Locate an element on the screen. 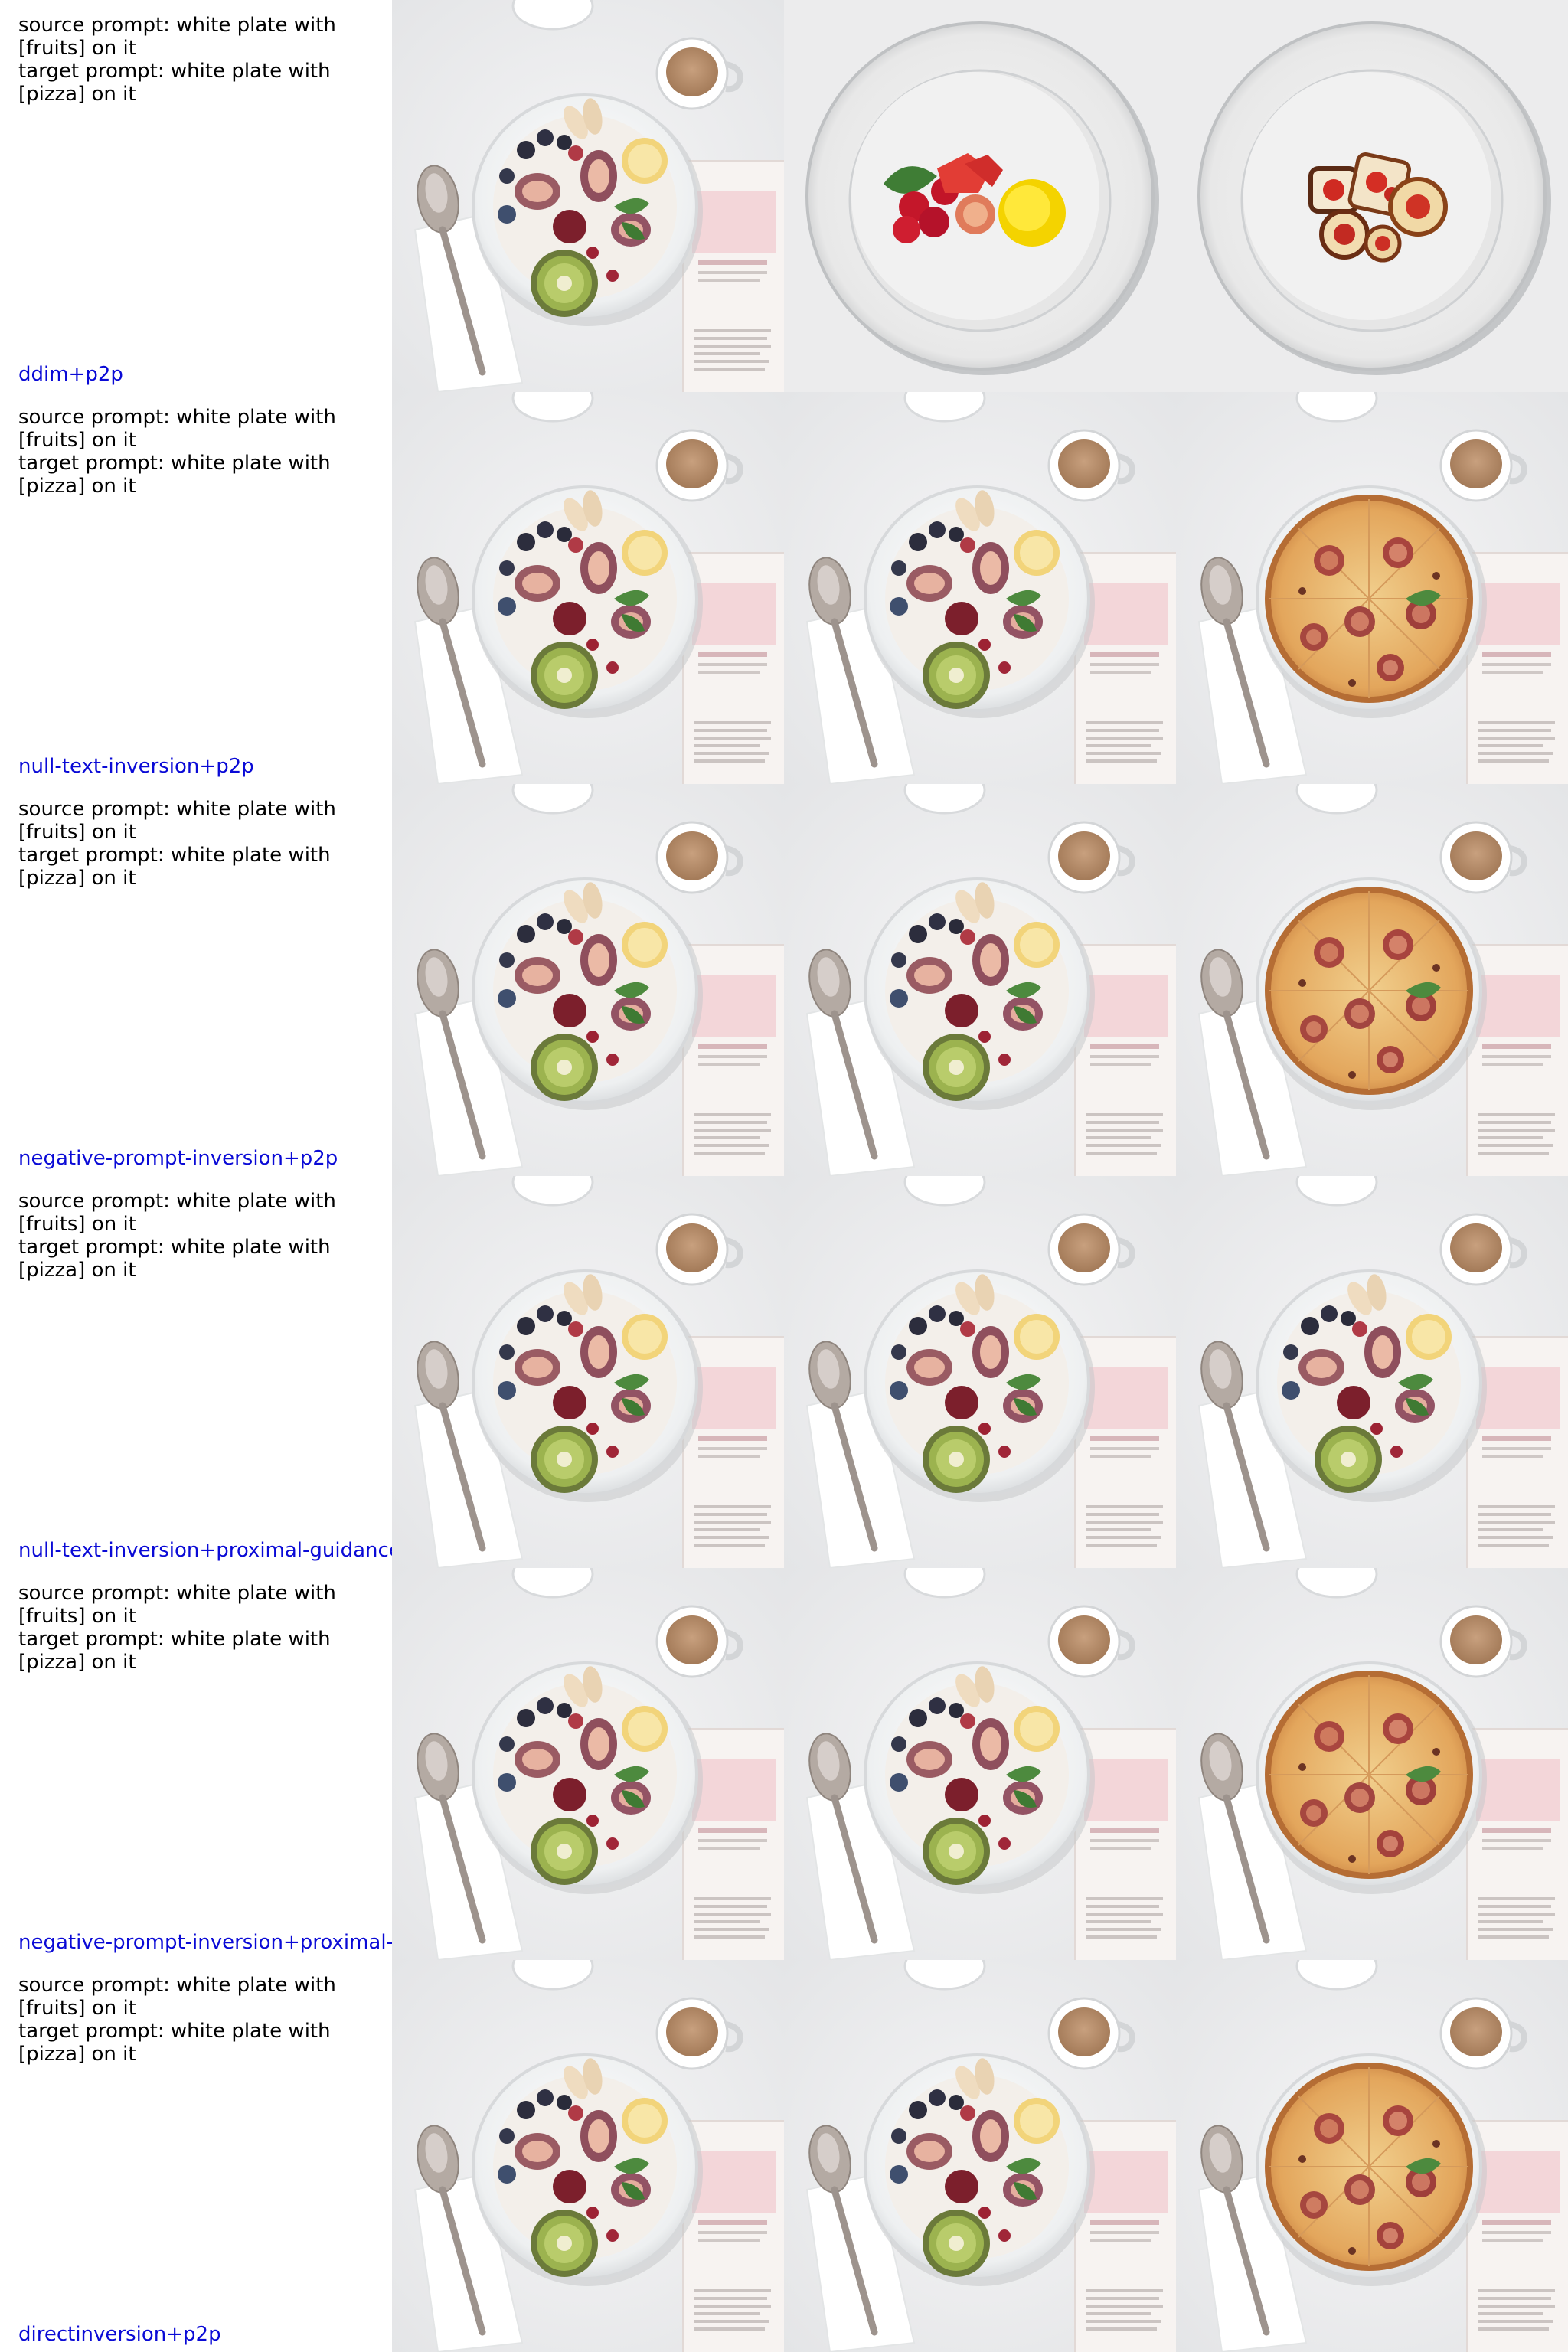 The width and height of the screenshot is (1568, 2352). method-label: null-text-inversion+proximal-guidance is located at coordinates (205, 1550).